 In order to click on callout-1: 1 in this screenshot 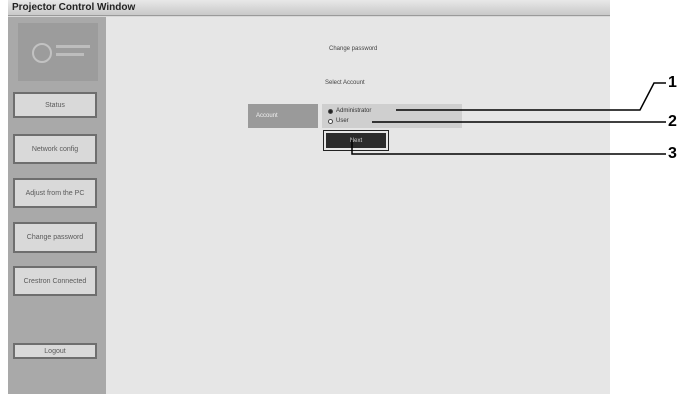, I will do `click(672, 82)`.